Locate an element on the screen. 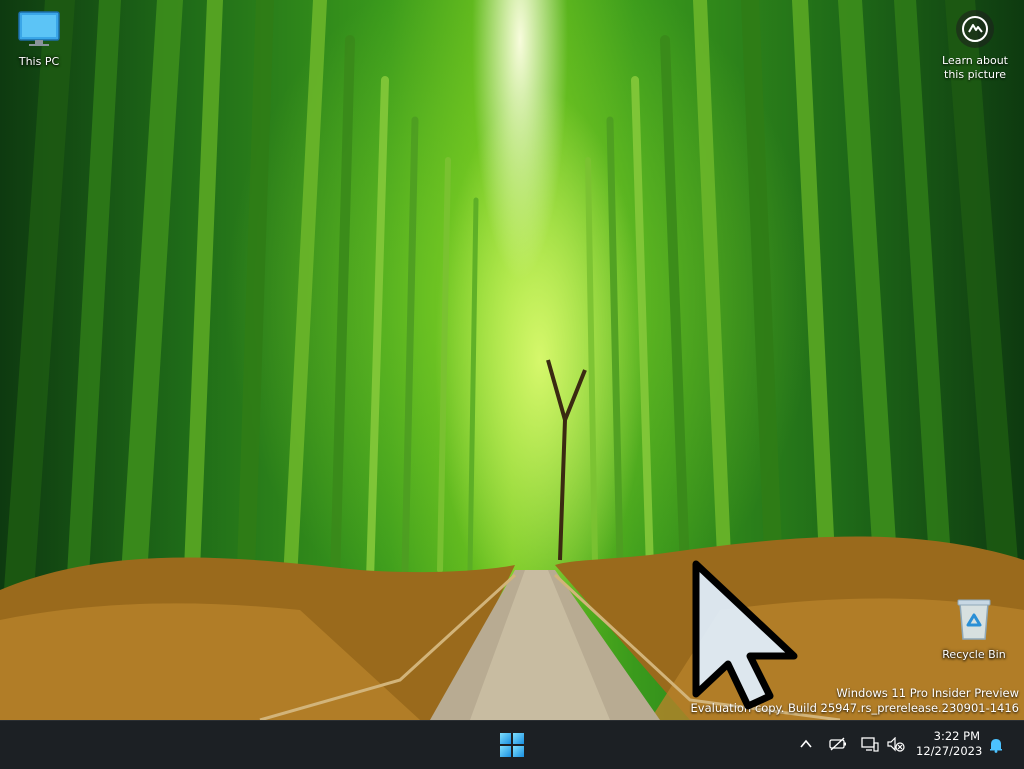 The height and width of the screenshot is (769, 1024). system-clock: 3:22 PM 12/27/2023 is located at coordinates (949, 744).